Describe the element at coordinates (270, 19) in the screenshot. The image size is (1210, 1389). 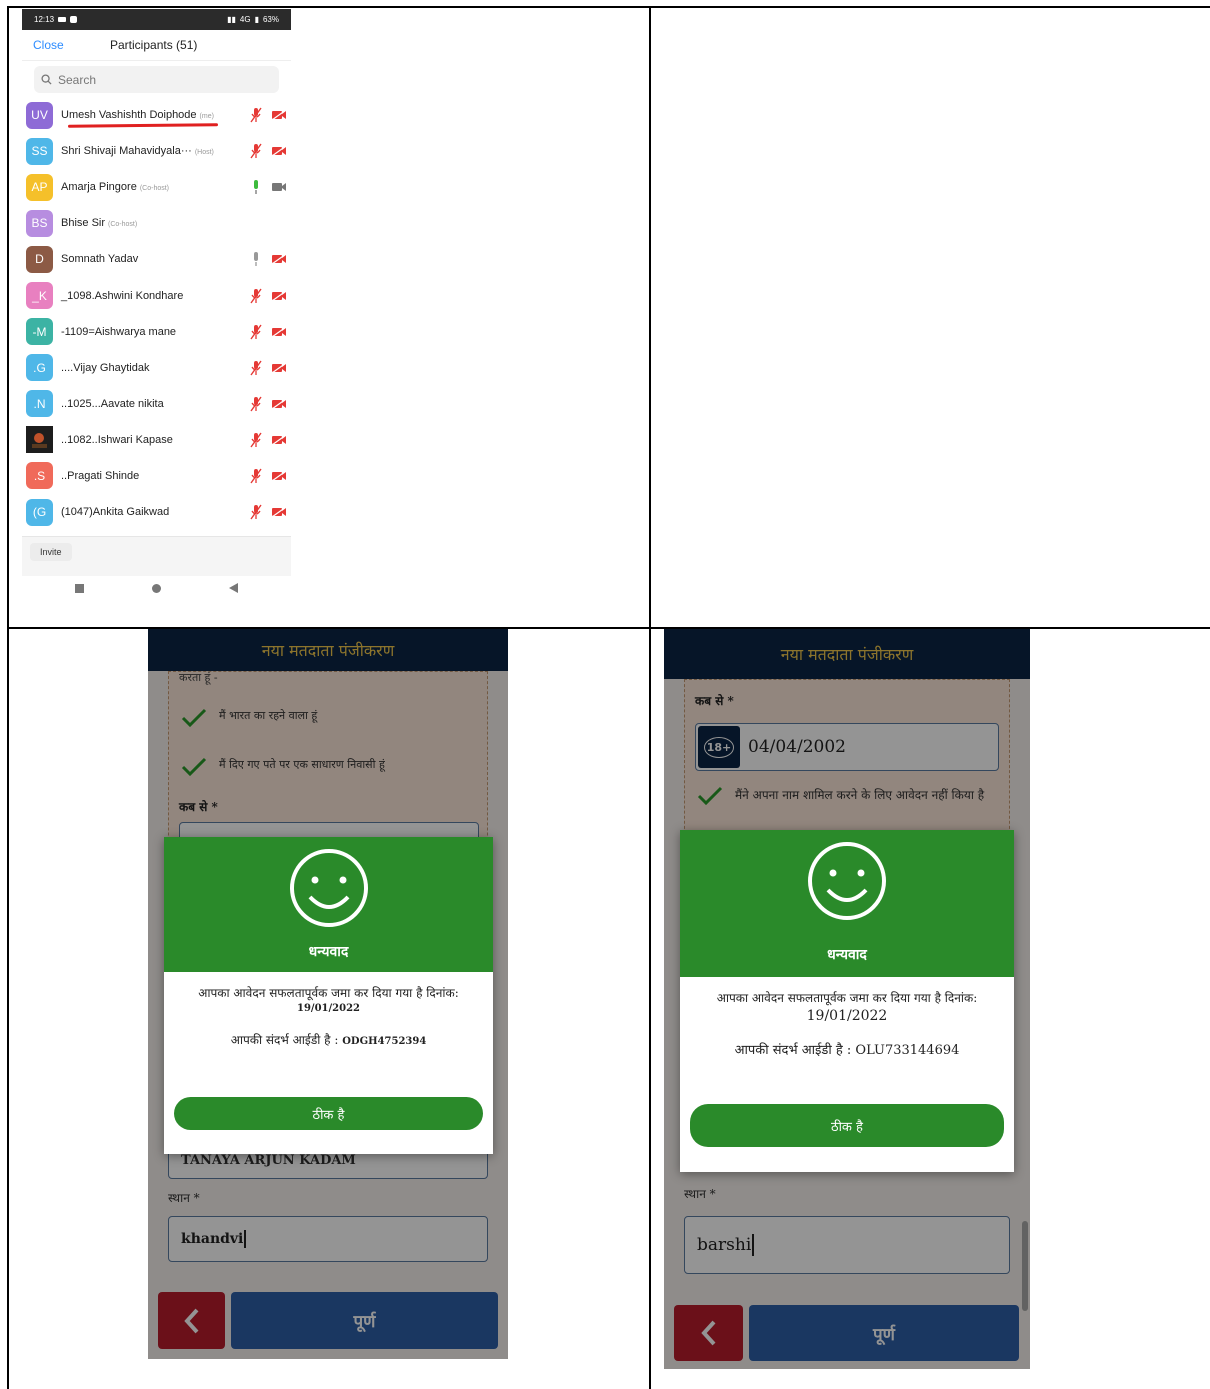
I see `battery-level: 63%` at that location.